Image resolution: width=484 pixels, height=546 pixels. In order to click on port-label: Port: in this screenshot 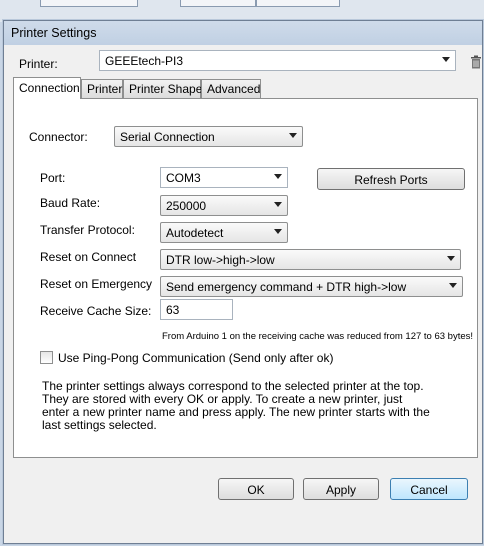, I will do `click(53, 178)`.